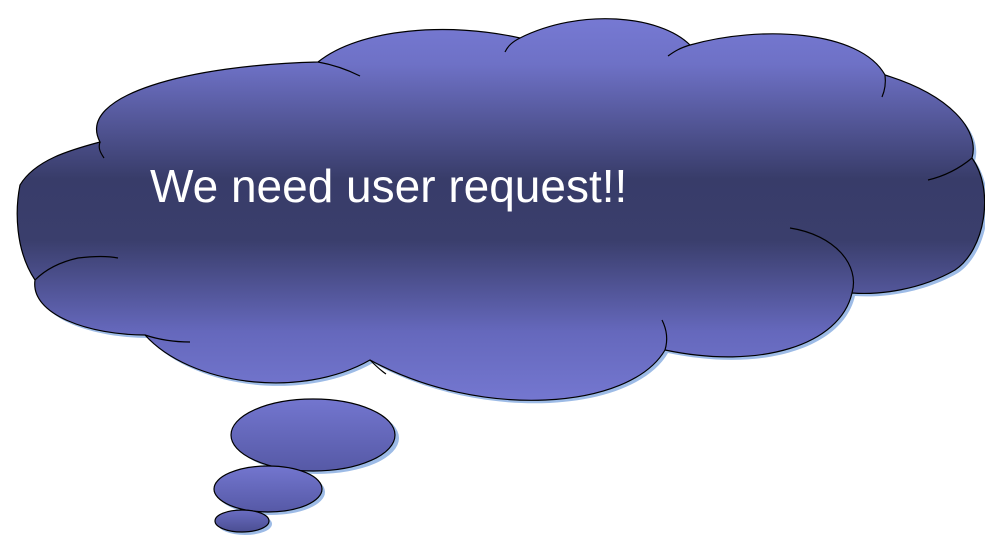 This screenshot has width=985, height=535. What do you see at coordinates (242, 521) in the screenshot?
I see `trail-bubble-small` at bounding box center [242, 521].